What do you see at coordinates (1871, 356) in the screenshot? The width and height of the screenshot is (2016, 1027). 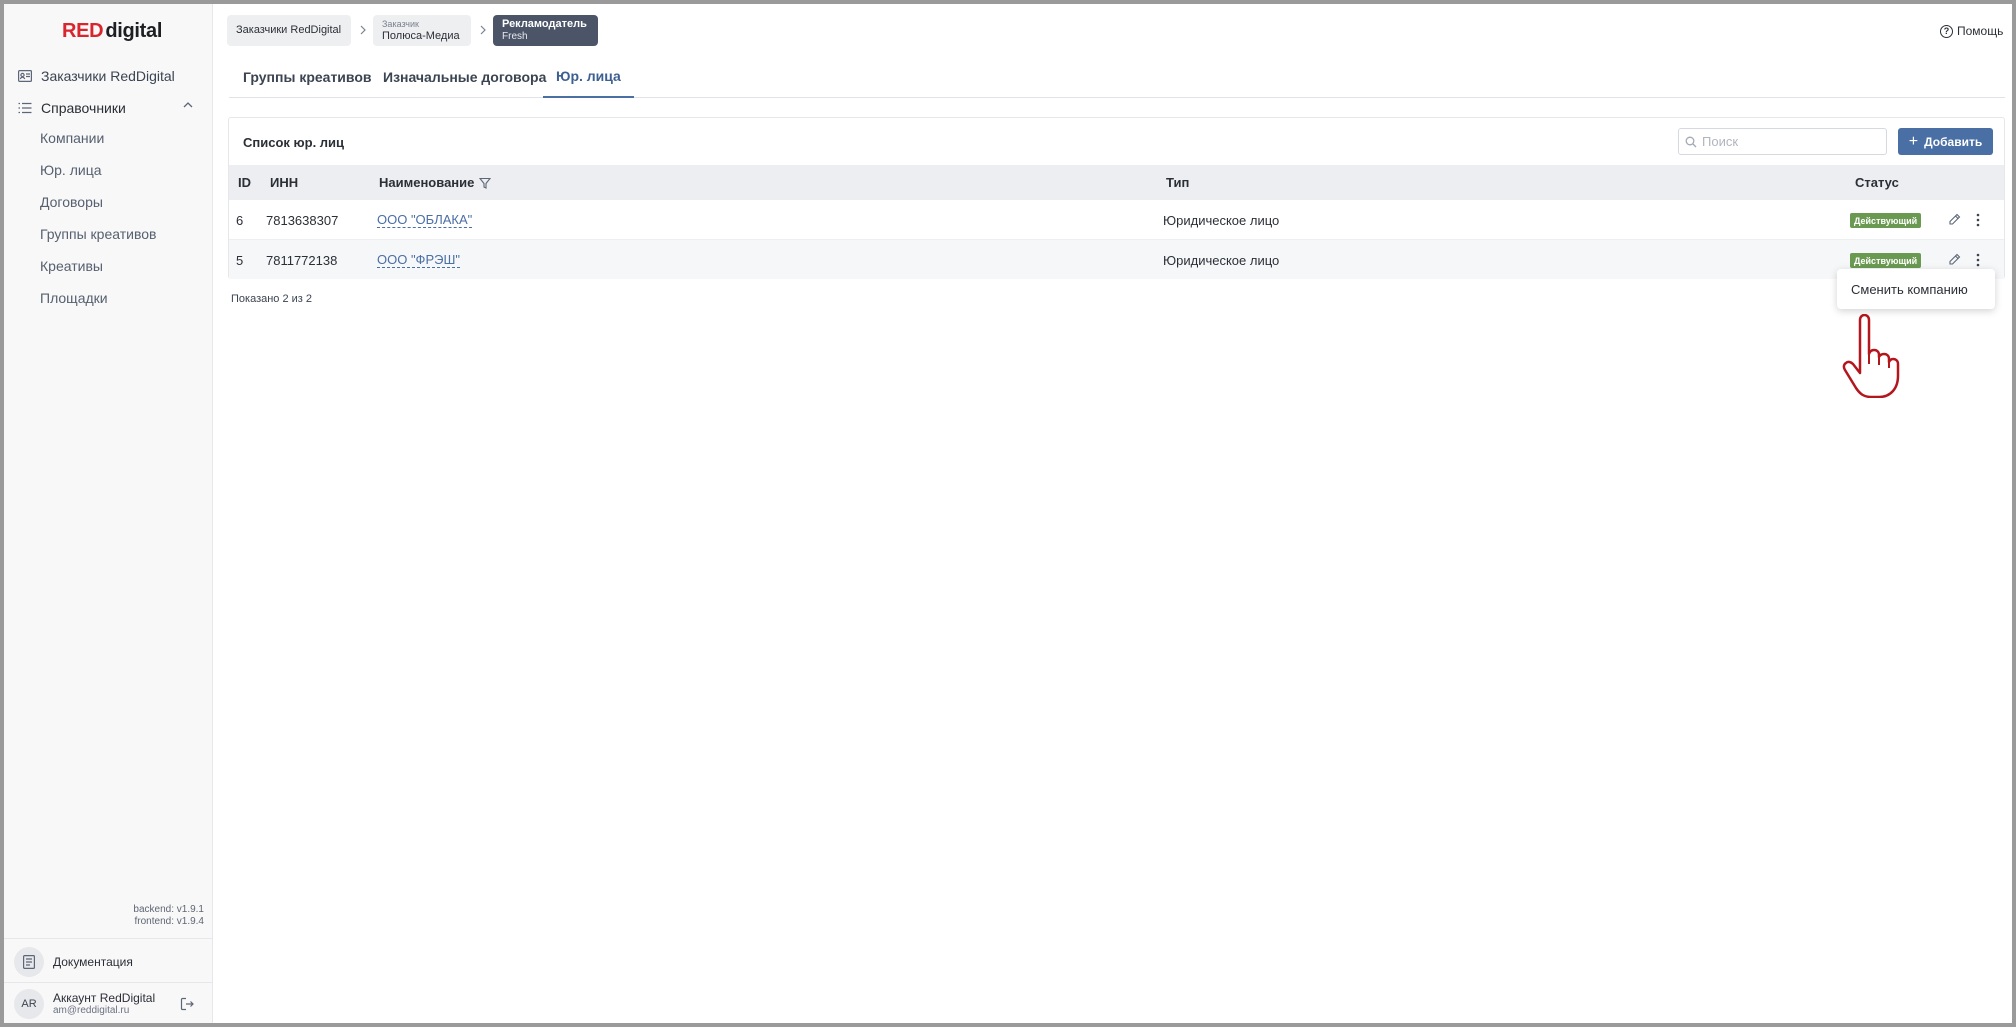 I see `hand-pointer-icon` at bounding box center [1871, 356].